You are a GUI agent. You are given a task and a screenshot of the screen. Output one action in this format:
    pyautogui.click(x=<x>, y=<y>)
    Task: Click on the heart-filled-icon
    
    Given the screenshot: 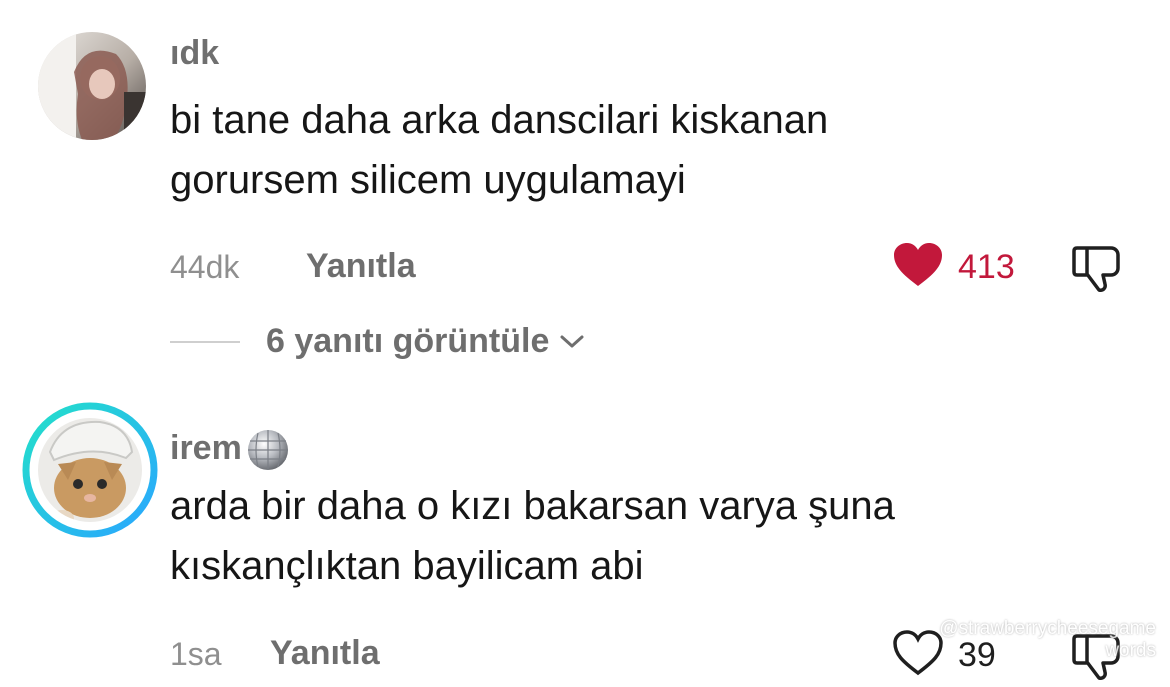 What is the action you would take?
    pyautogui.click(x=918, y=267)
    